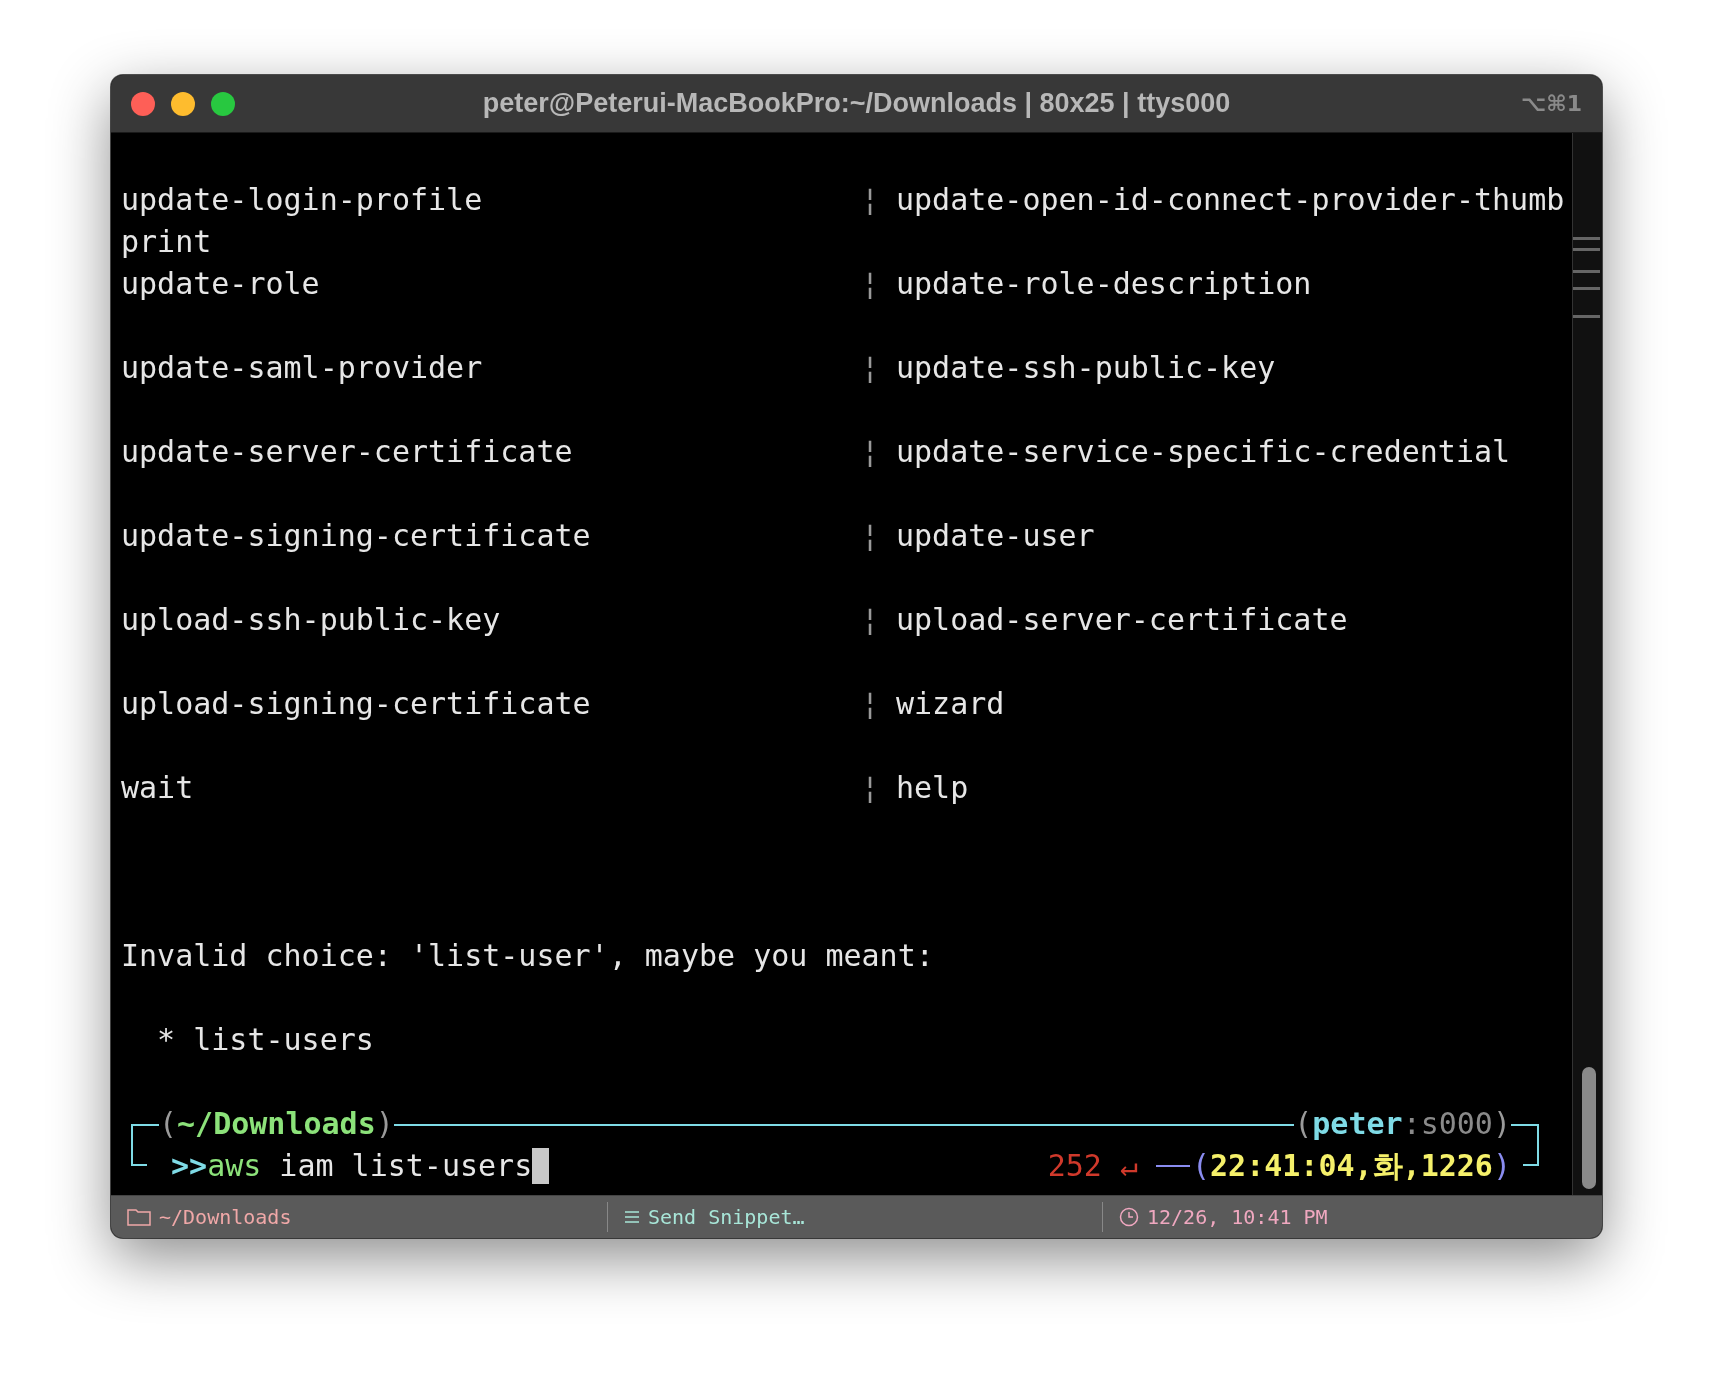  Describe the element at coordinates (166, 242) in the screenshot. I see `output-line: print` at that location.